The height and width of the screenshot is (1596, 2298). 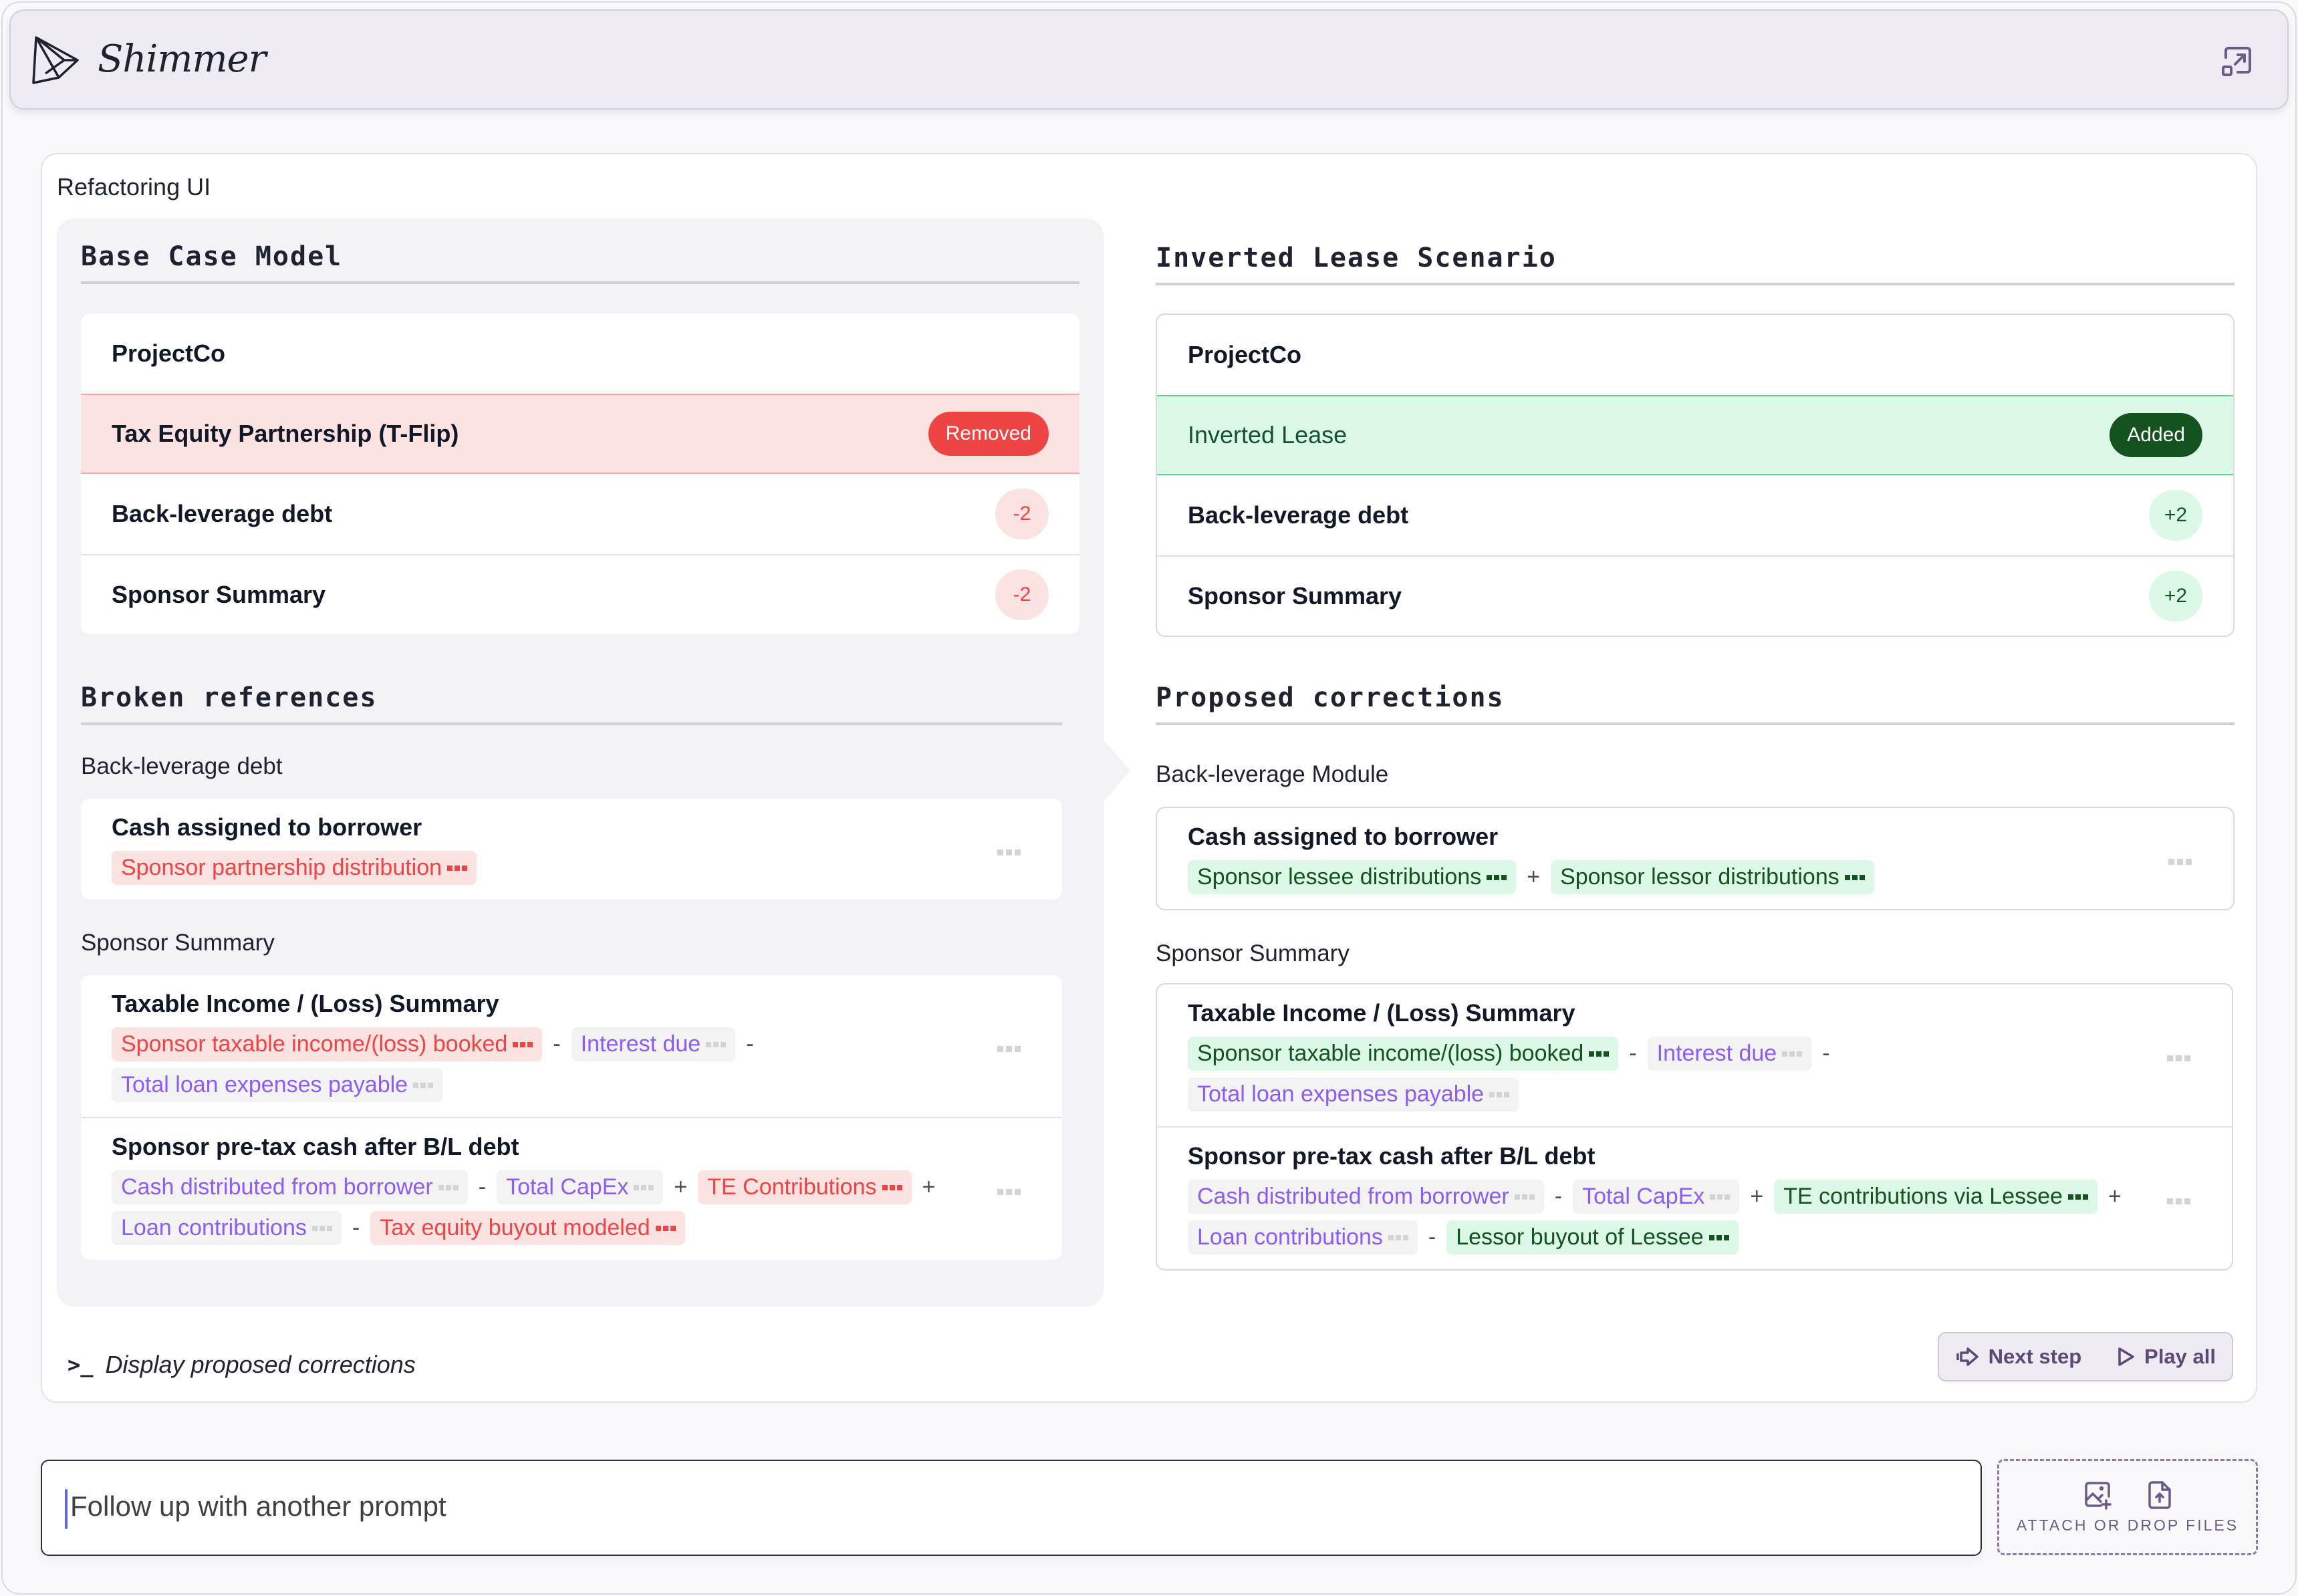 I want to click on corrected-reference-token: Lessor buyout of Lessee, so click(x=1592, y=1237).